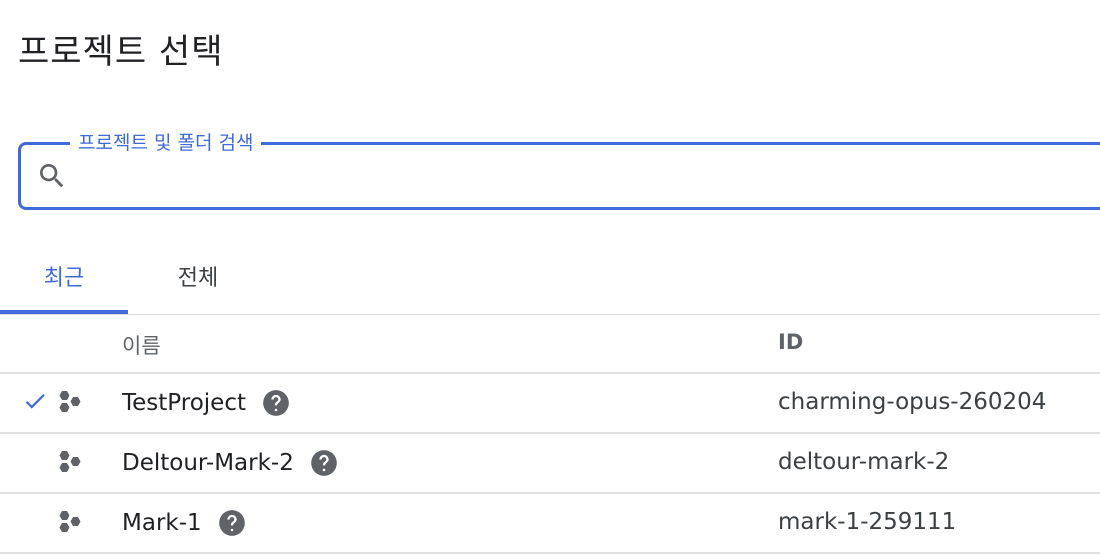  Describe the element at coordinates (550, 463) in the screenshot. I see `table-row-deltour-mark-2: Deltour-Mark-2 deltour-mark-2` at that location.